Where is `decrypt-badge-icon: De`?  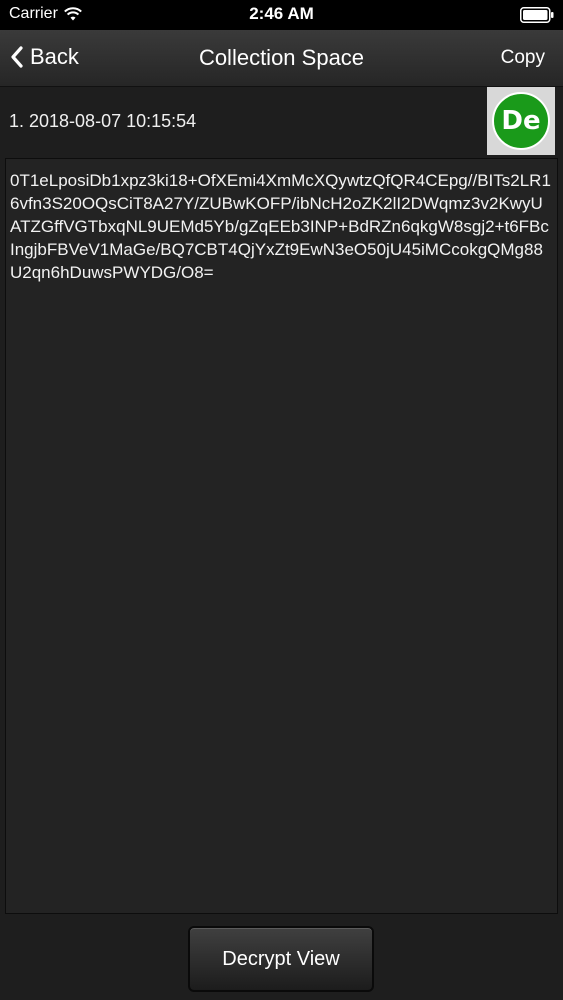 decrypt-badge-icon: De is located at coordinates (521, 121).